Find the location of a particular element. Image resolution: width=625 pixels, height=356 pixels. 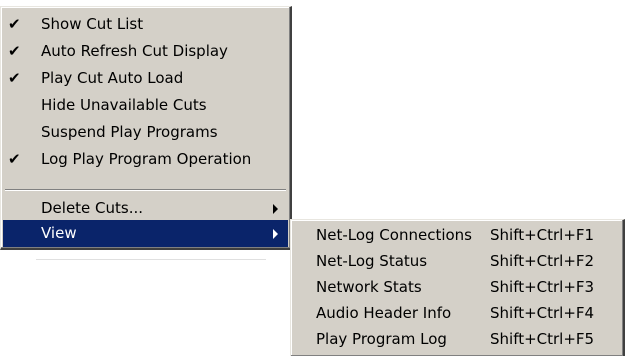

menu-item-label: Net-Log Connections is located at coordinates (394, 235).